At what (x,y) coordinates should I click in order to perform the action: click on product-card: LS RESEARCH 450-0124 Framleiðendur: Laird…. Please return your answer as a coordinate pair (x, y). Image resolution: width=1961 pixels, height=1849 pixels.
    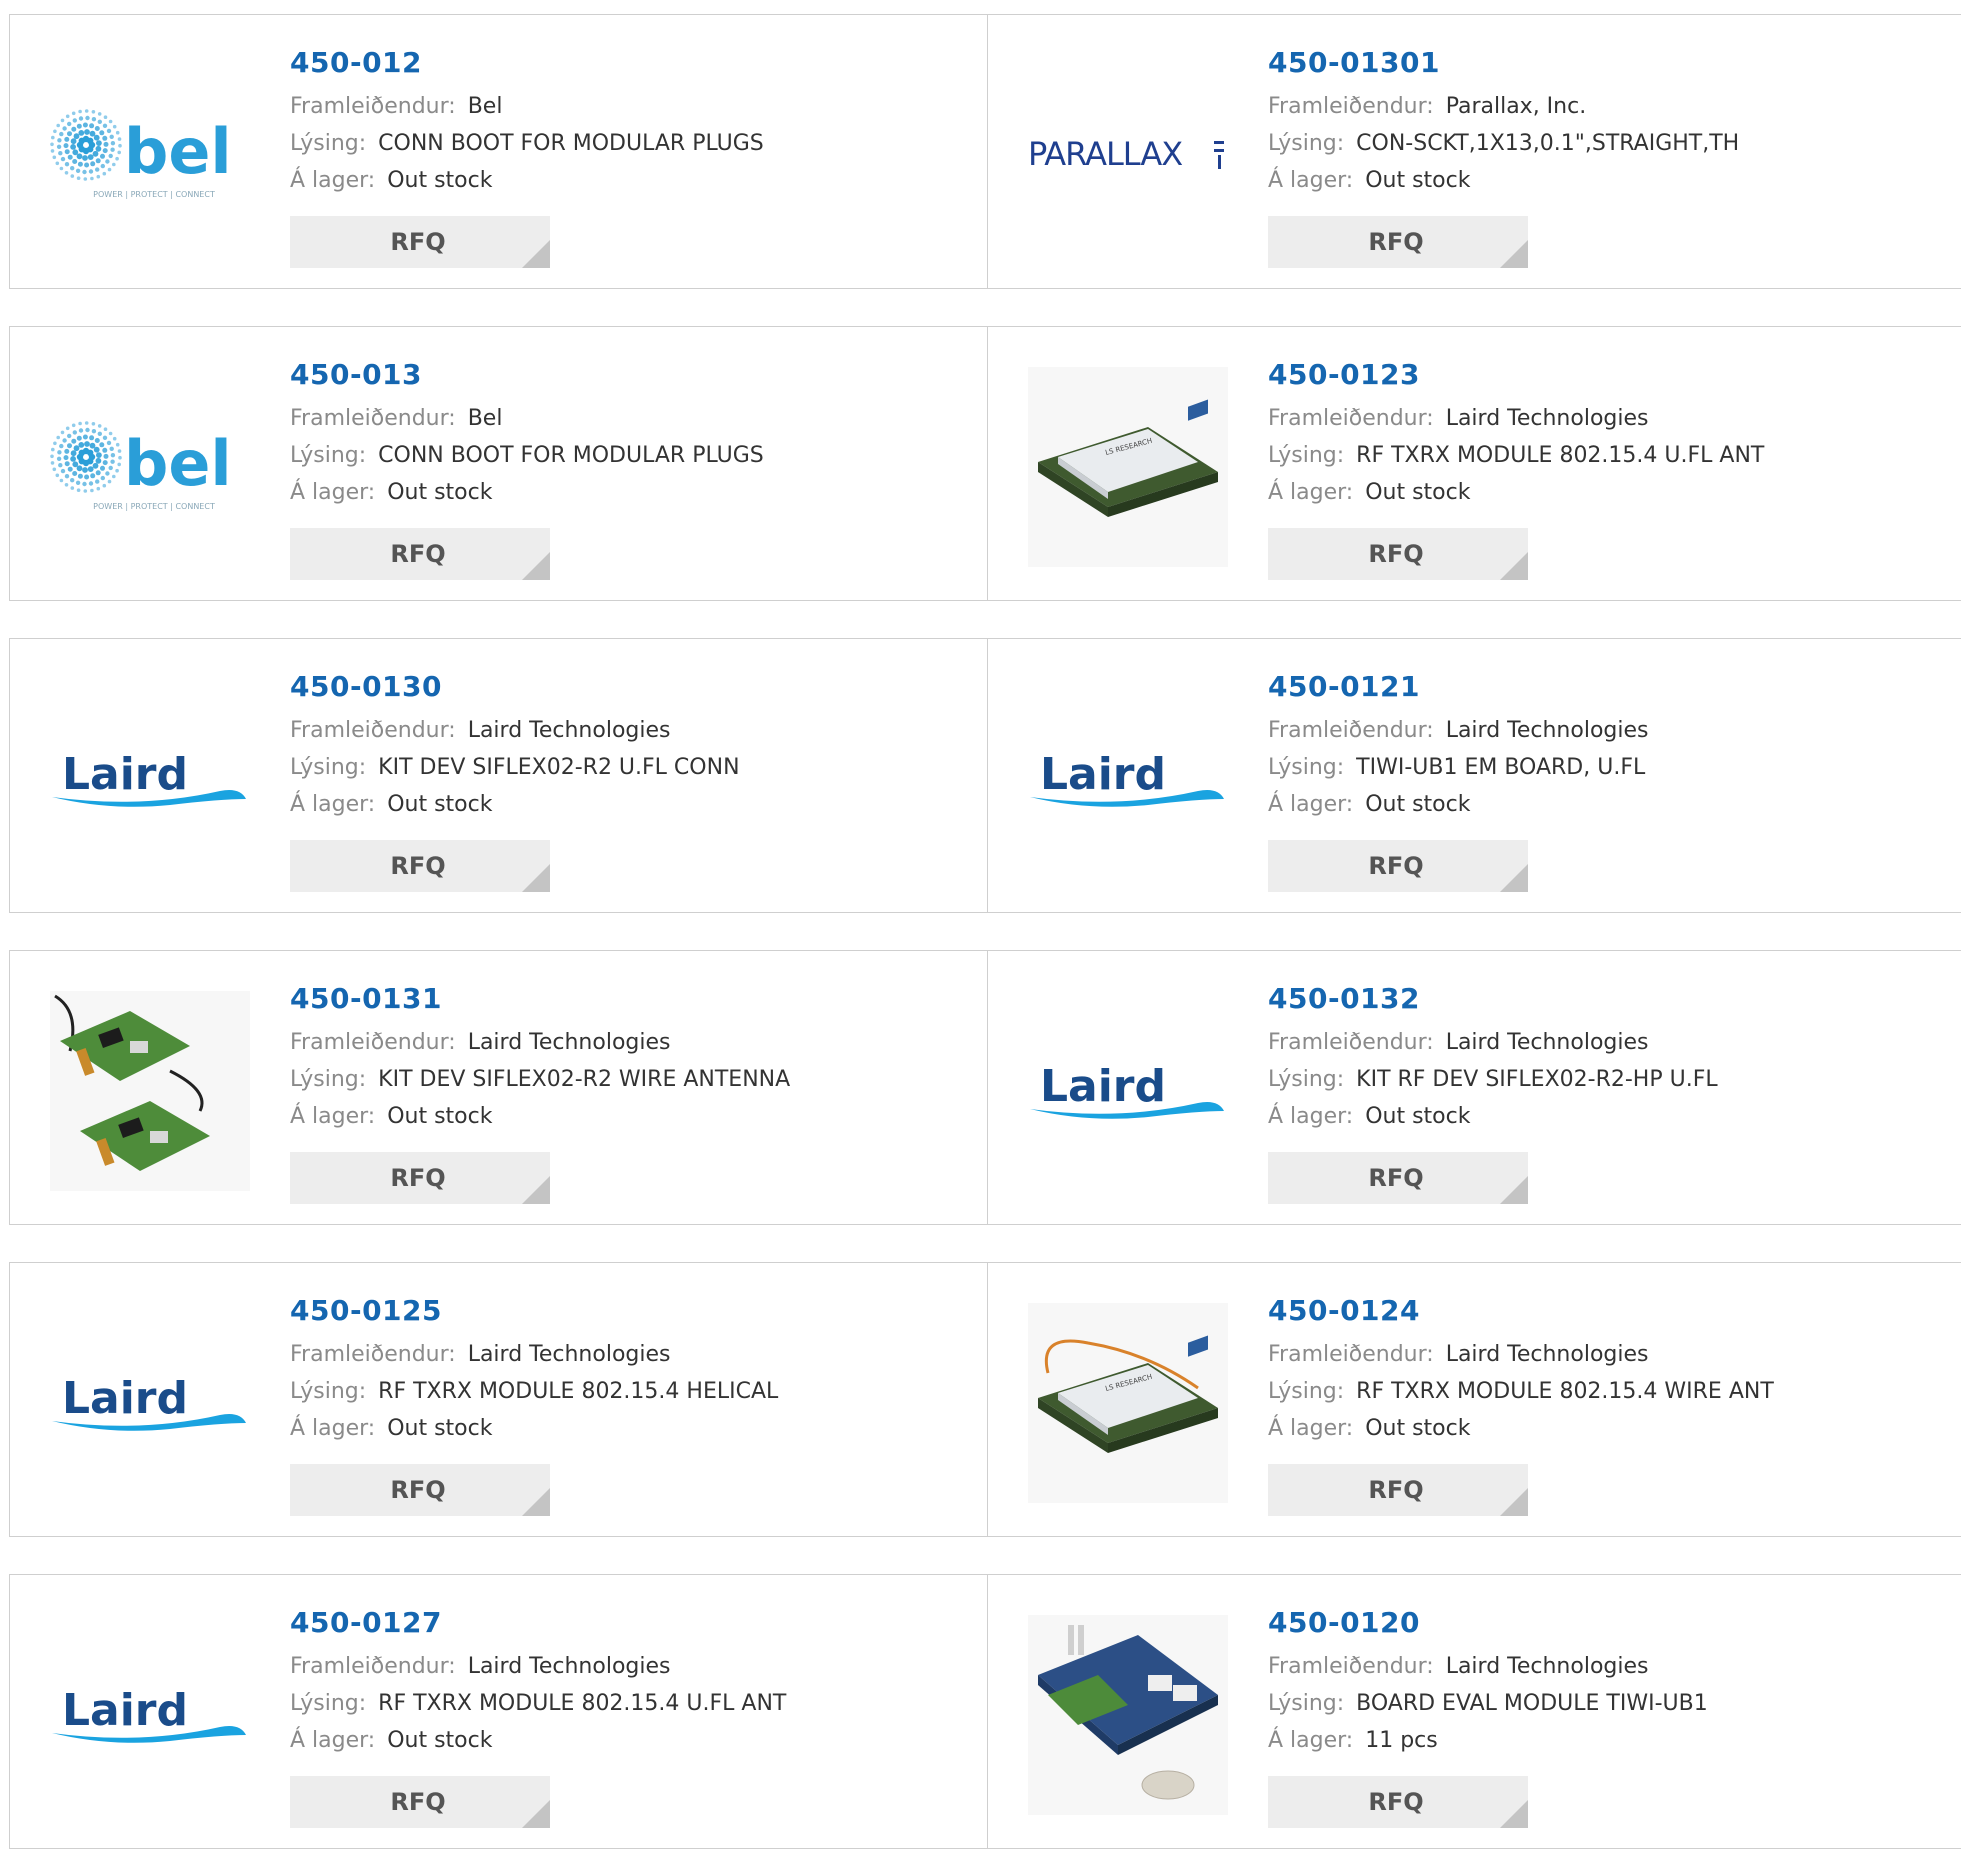
    Looking at the image, I should click on (1474, 1399).